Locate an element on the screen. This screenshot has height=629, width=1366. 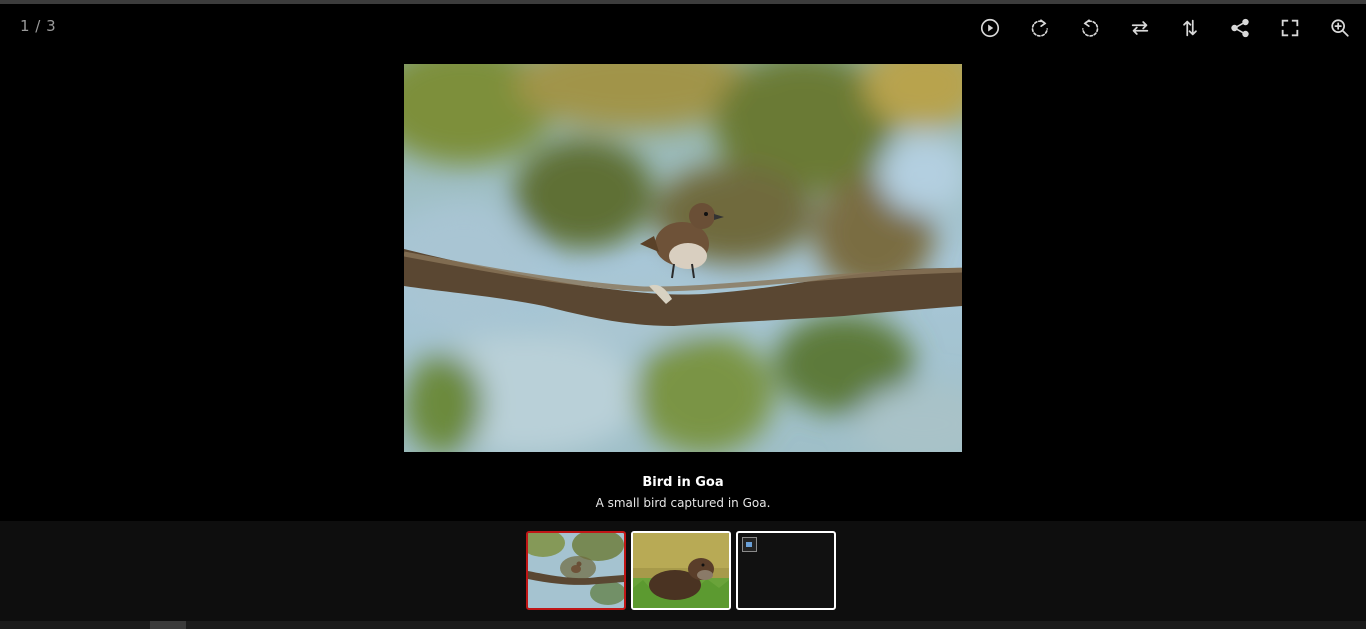
bird-thumbnail is located at coordinates (576, 570).